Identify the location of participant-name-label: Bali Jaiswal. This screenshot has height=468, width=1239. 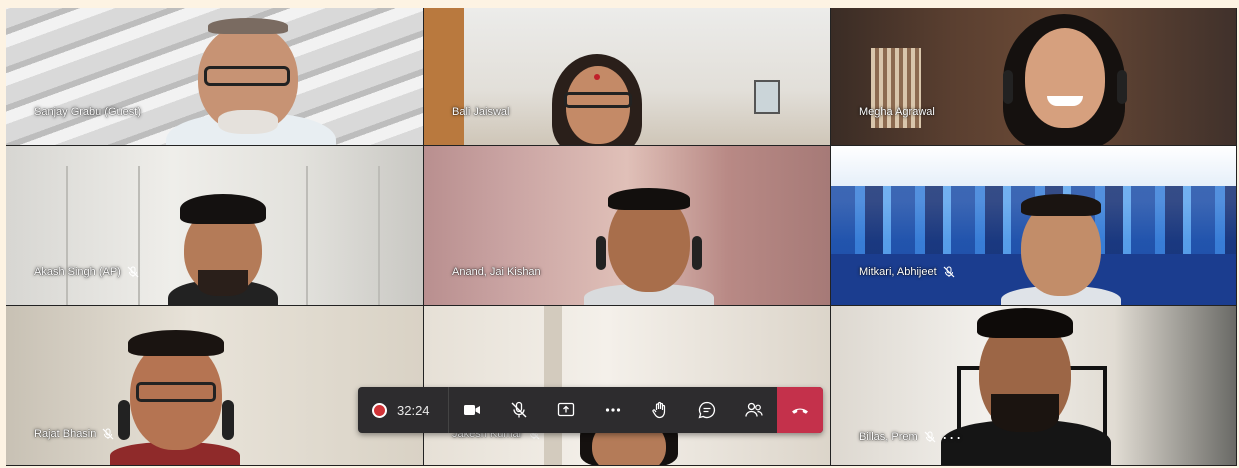
(481, 112).